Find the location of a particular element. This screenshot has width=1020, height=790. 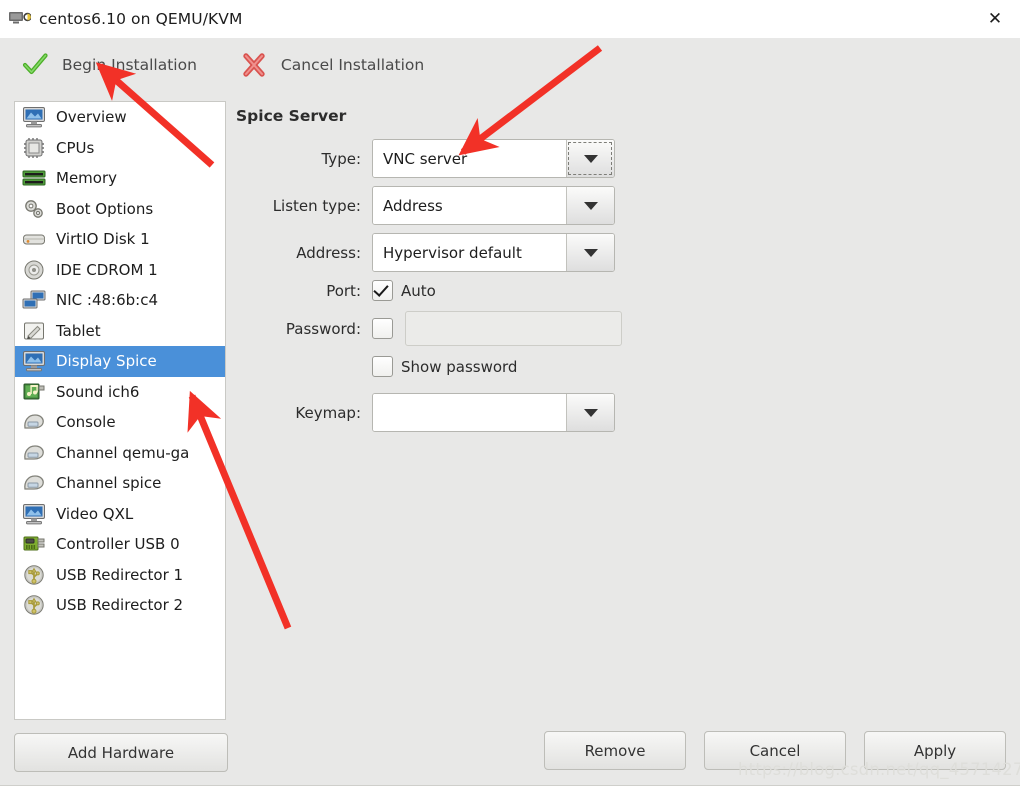

begin-installation-button: Begin Installation is located at coordinates (109, 65).